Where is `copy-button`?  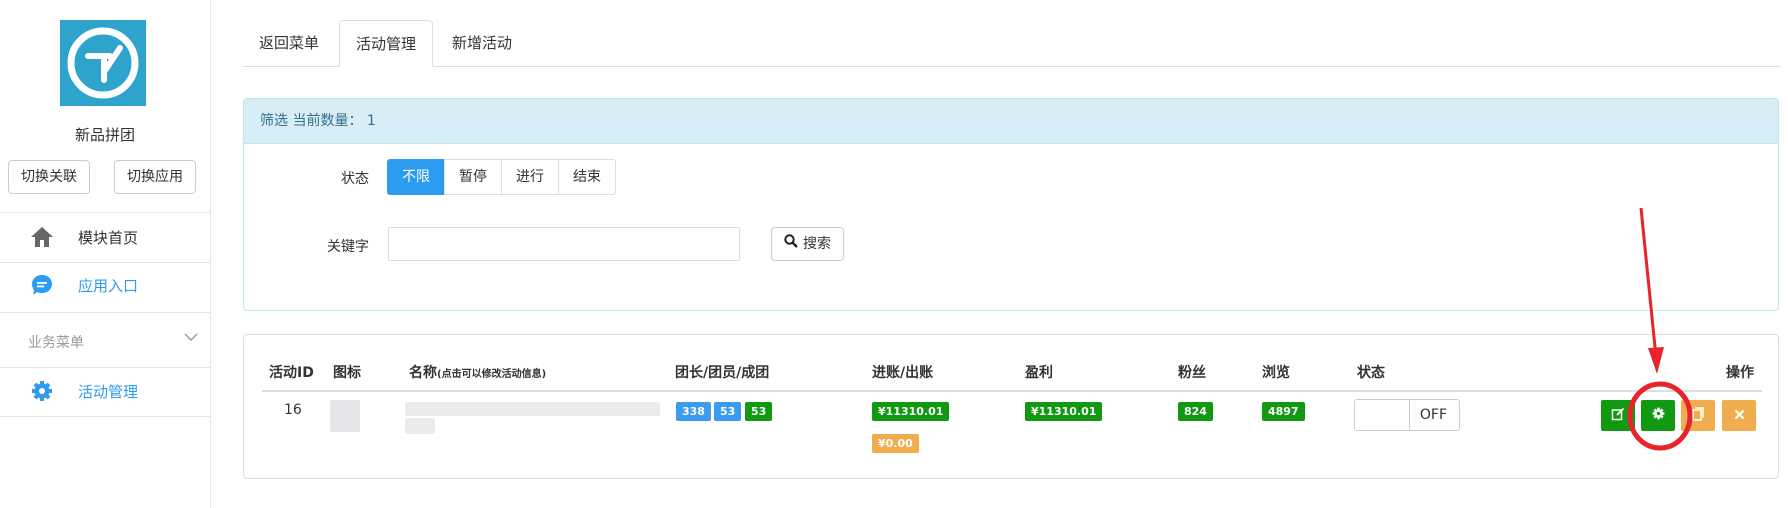 copy-button is located at coordinates (1698, 415).